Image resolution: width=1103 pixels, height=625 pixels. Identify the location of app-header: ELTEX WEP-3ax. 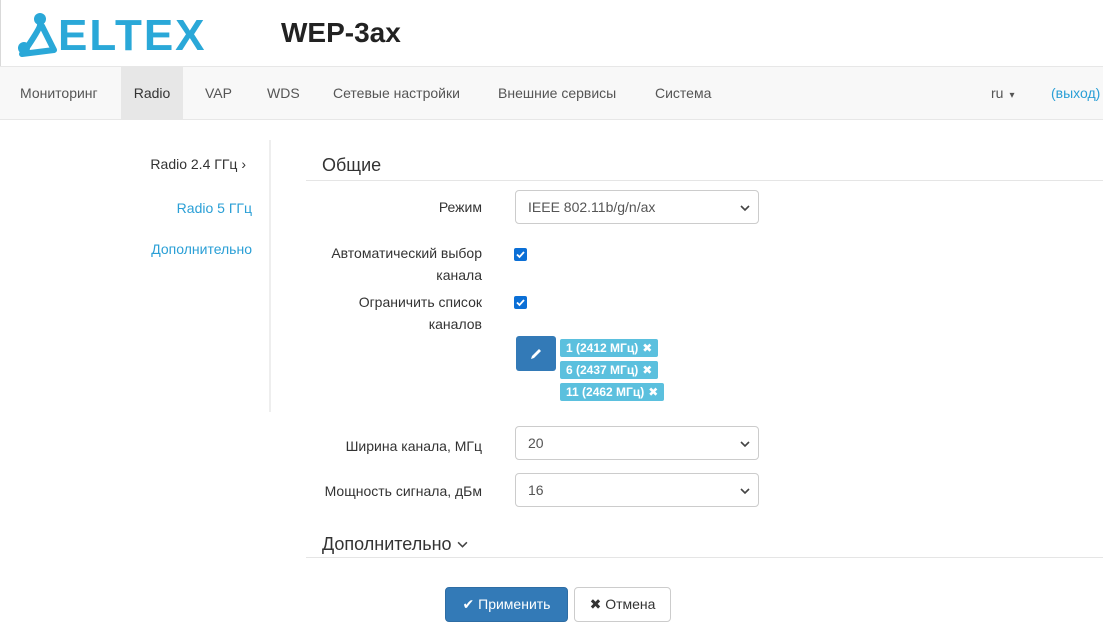
(551, 33).